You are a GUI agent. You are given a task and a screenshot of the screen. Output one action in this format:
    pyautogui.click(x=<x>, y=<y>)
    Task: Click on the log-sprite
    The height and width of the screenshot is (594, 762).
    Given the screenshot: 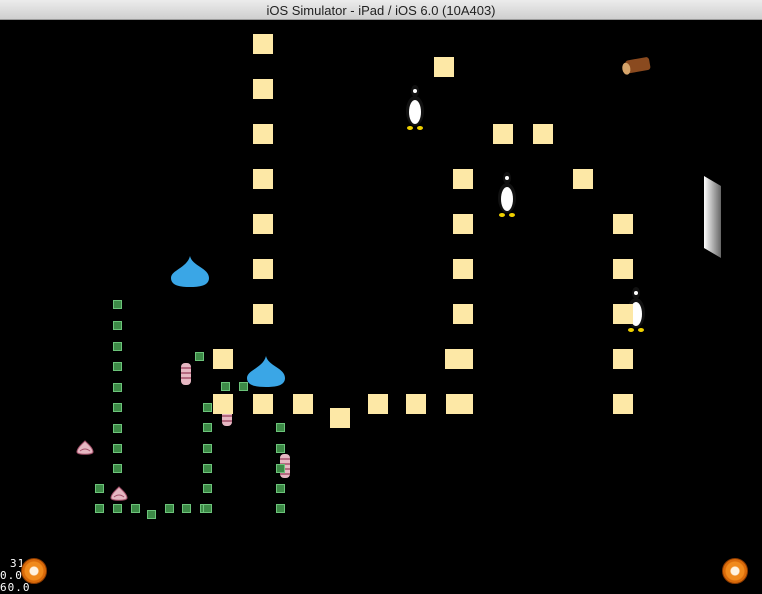 What is the action you would take?
    pyautogui.click(x=636, y=66)
    